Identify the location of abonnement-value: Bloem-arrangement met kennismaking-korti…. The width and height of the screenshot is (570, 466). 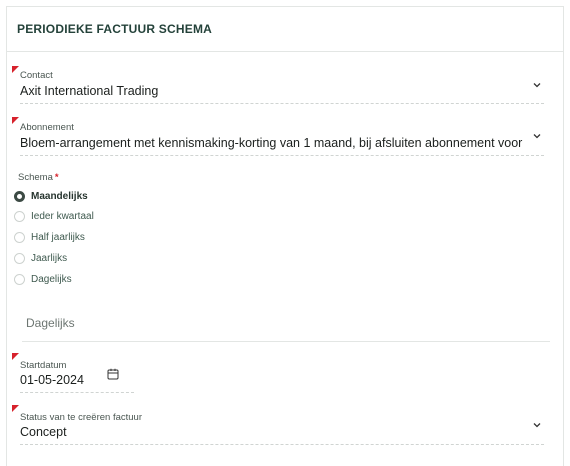
(271, 143).